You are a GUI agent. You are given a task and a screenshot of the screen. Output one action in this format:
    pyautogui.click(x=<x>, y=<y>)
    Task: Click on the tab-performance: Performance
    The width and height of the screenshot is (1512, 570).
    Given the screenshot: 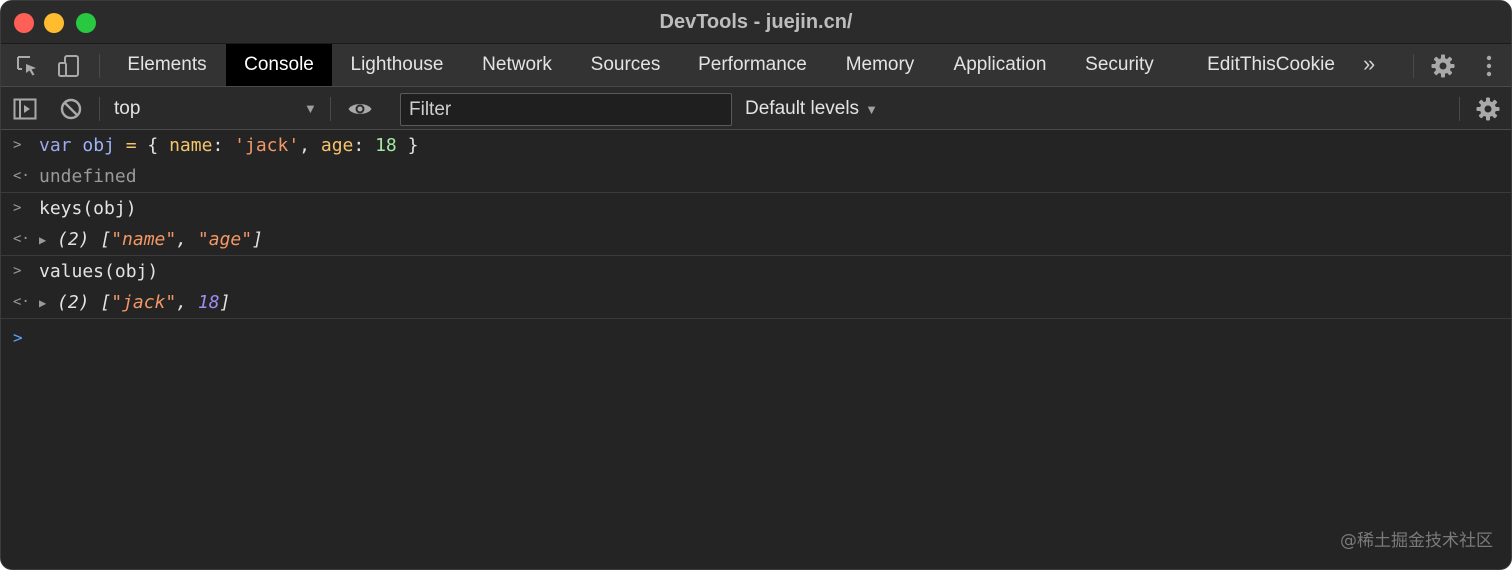 What is the action you would take?
    pyautogui.click(x=752, y=65)
    